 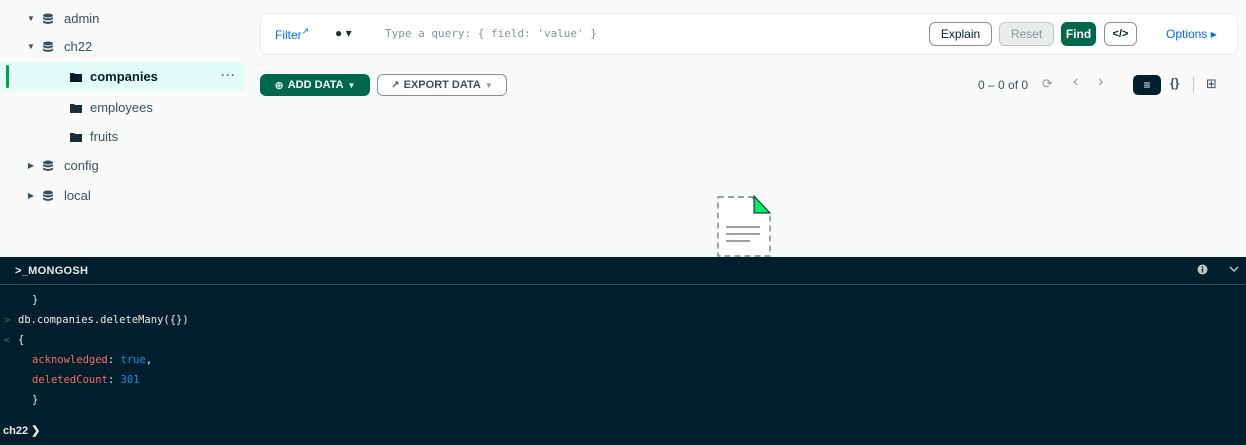 I want to click on shell-line: deletedCount: 301, so click(x=86, y=380).